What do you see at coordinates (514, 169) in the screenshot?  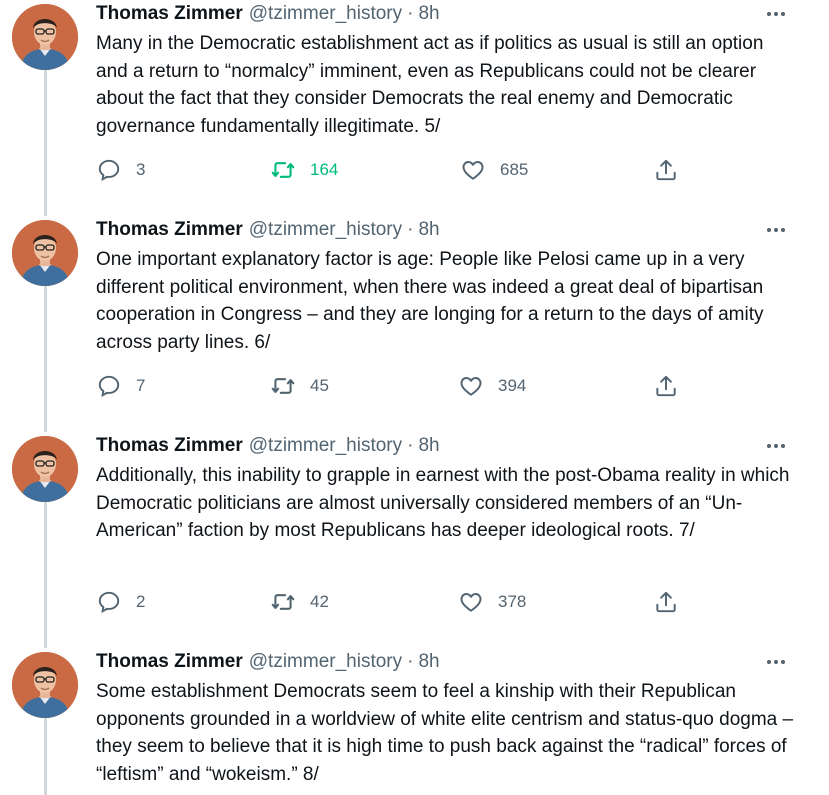 I see `like-count: 685` at bounding box center [514, 169].